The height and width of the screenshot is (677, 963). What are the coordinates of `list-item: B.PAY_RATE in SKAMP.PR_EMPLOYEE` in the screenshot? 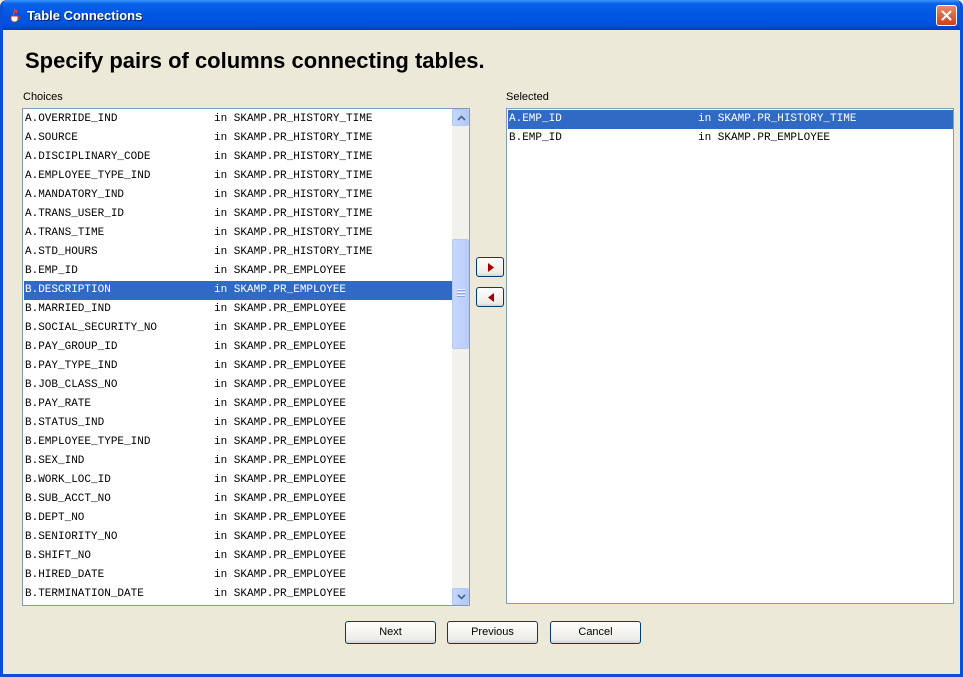 It's located at (238, 404).